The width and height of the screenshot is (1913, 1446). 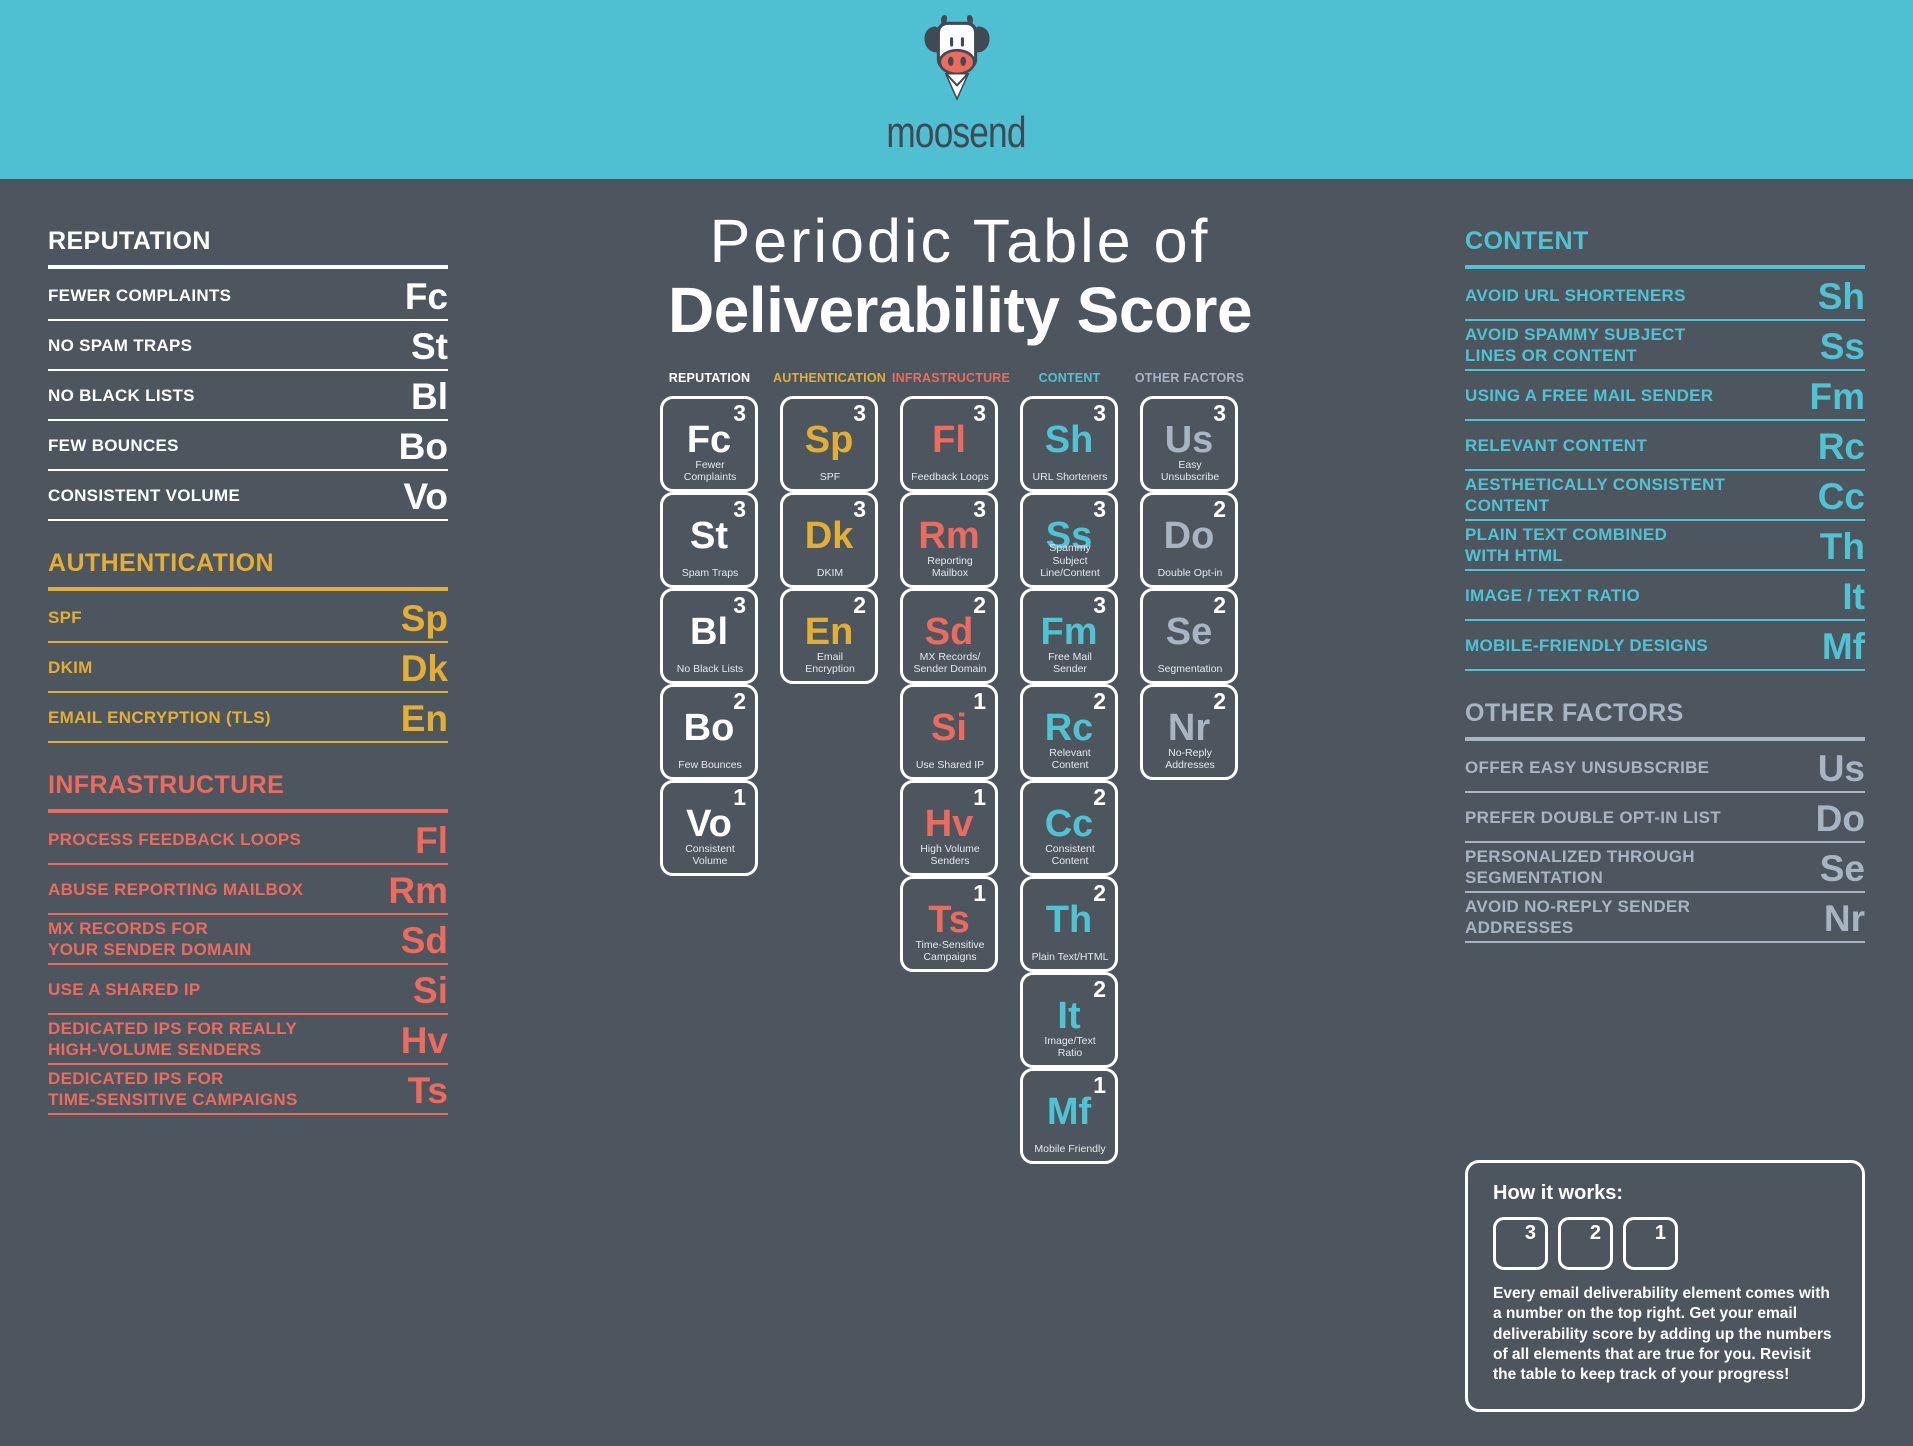 I want to click on periodic-cell: 1 Ts Time-Sensitive Campaigns, so click(x=949, y=924).